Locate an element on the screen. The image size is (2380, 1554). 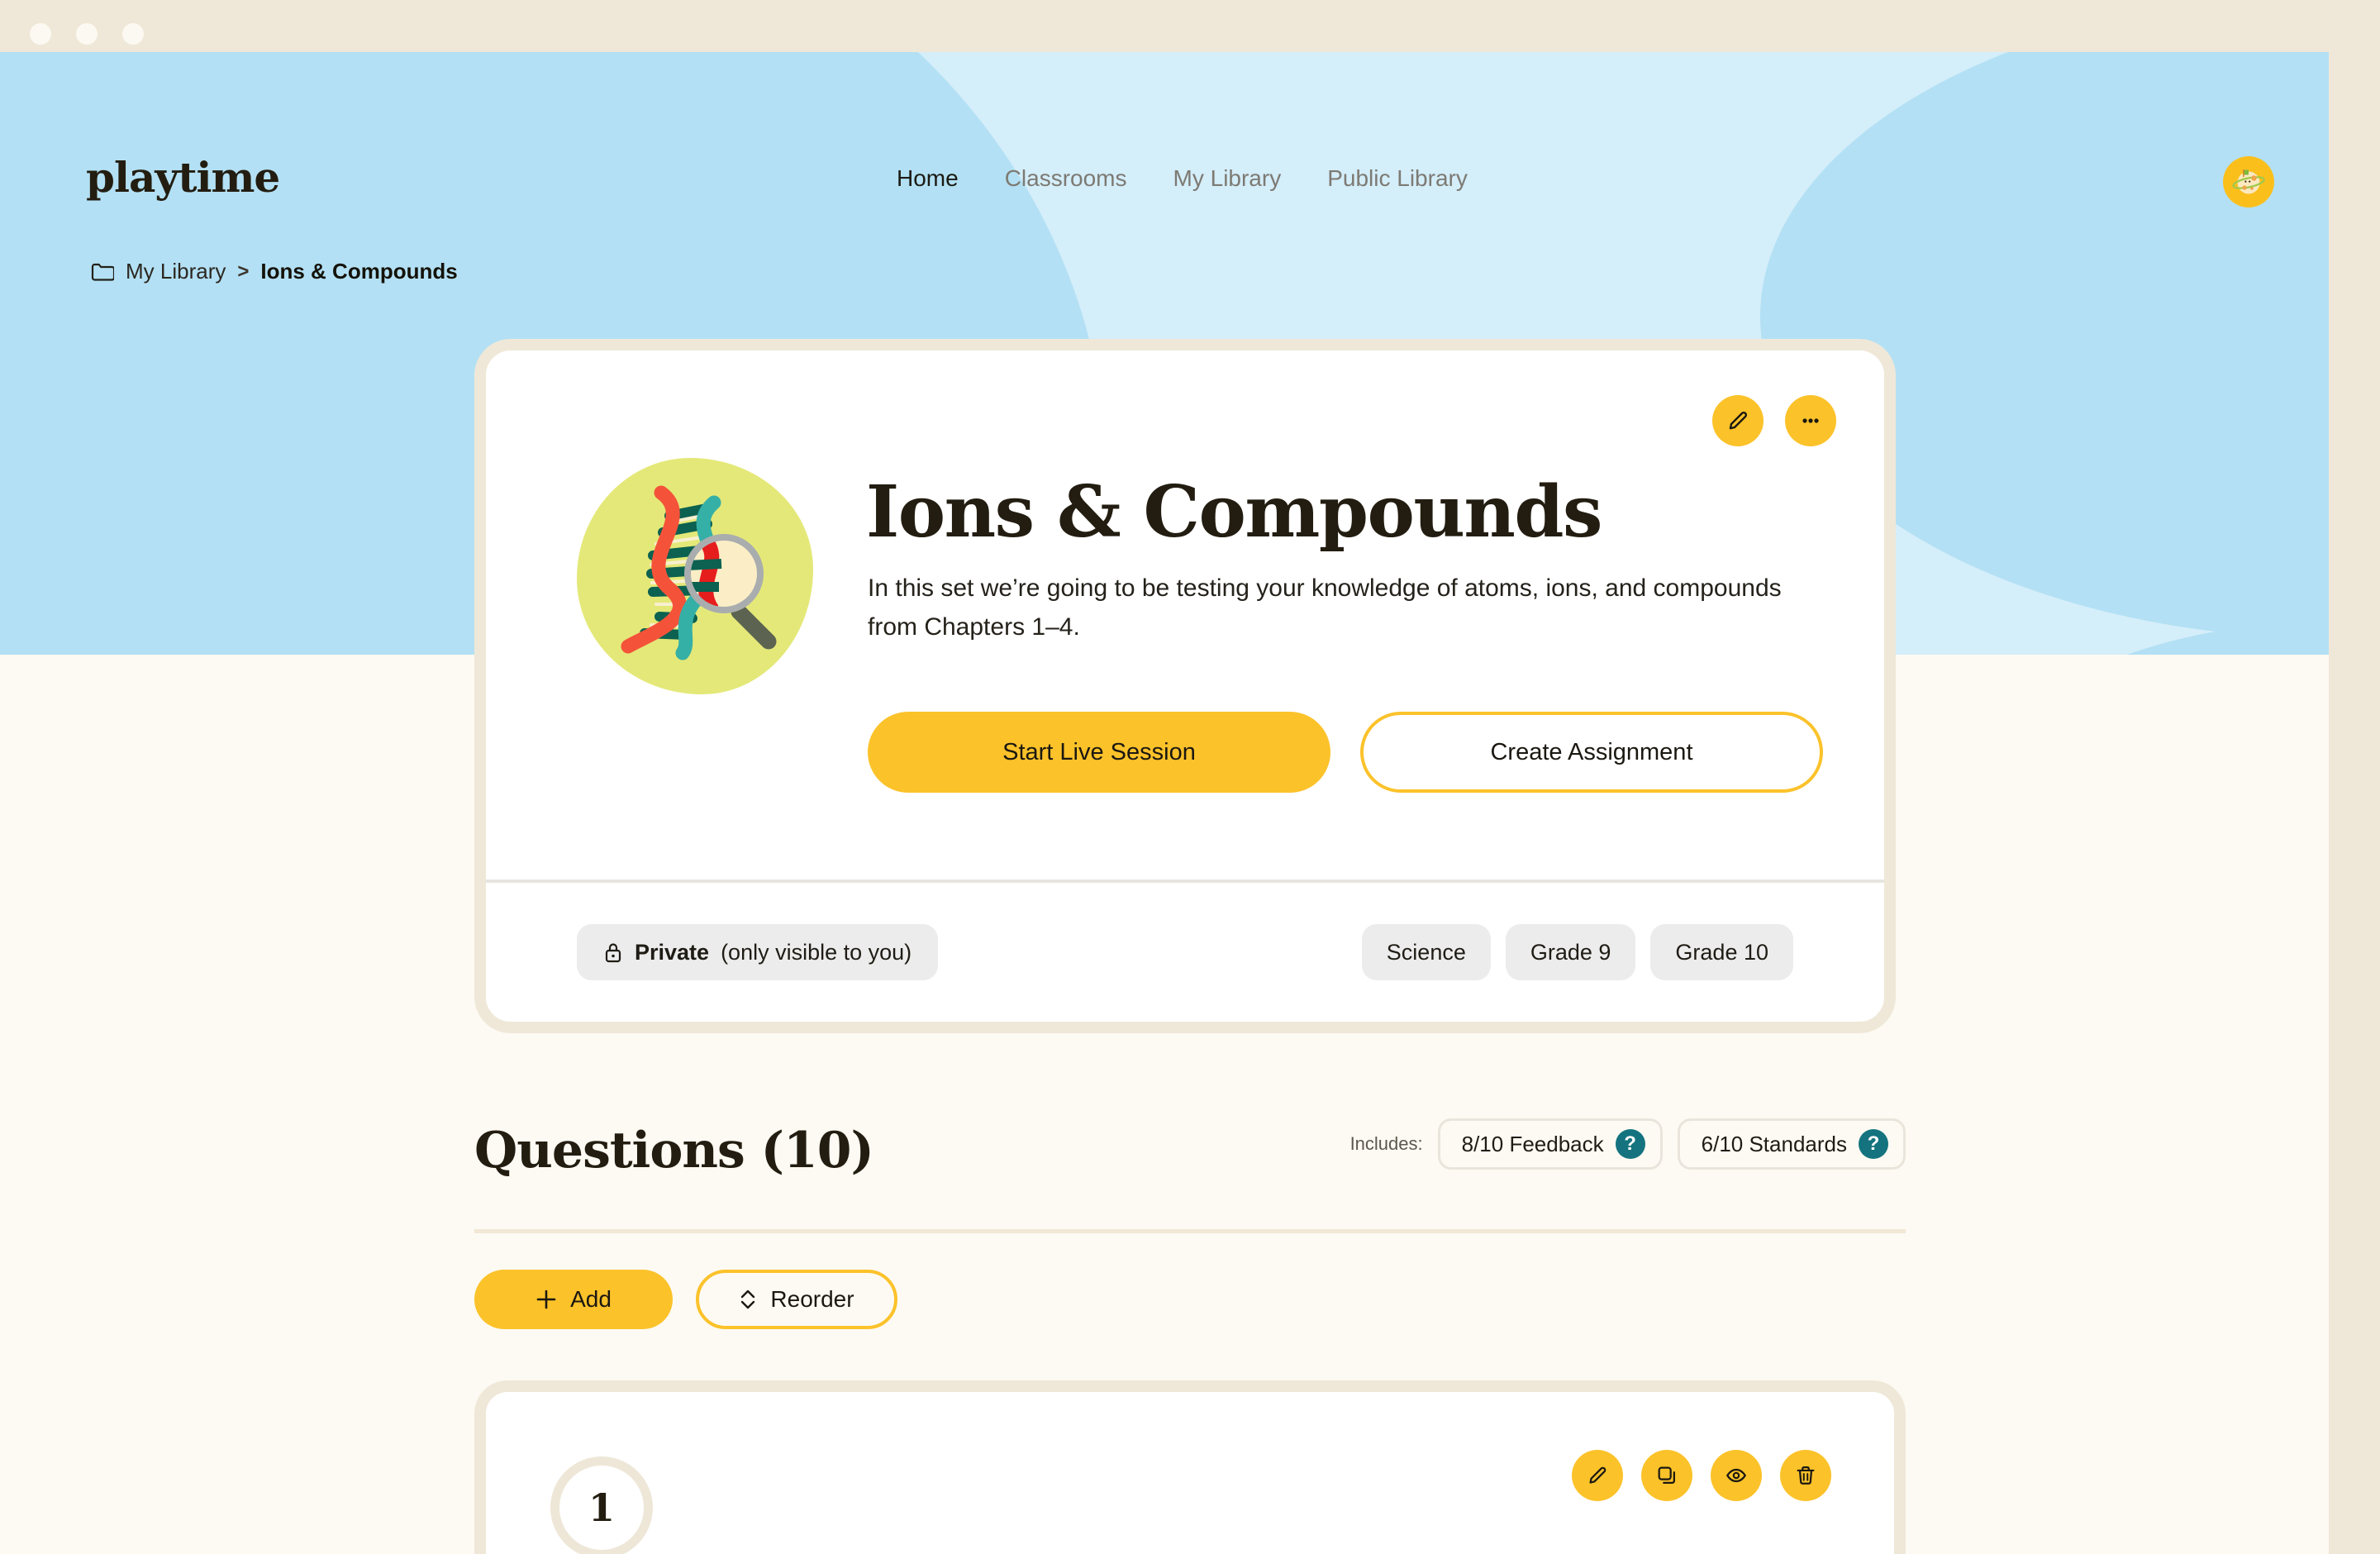
start-live-session-button: Start Live Session is located at coordinates (1099, 752).